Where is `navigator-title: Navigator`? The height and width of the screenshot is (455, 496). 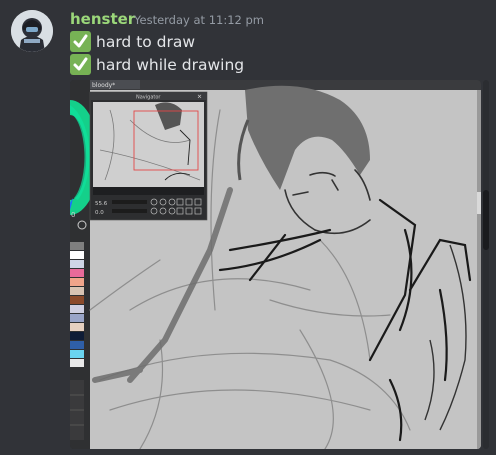 navigator-title: Navigator is located at coordinates (148, 98).